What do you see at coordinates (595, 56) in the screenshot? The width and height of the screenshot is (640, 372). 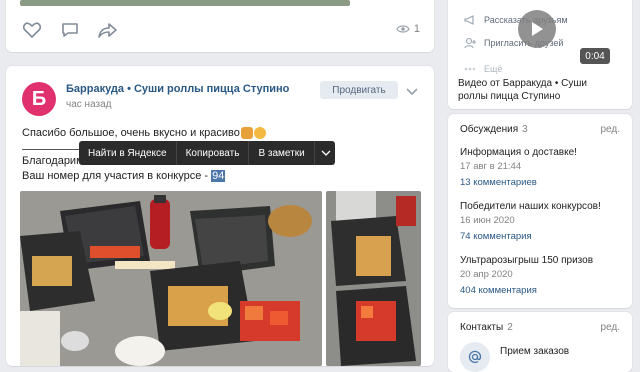 I see `video-duration: 0:04` at bounding box center [595, 56].